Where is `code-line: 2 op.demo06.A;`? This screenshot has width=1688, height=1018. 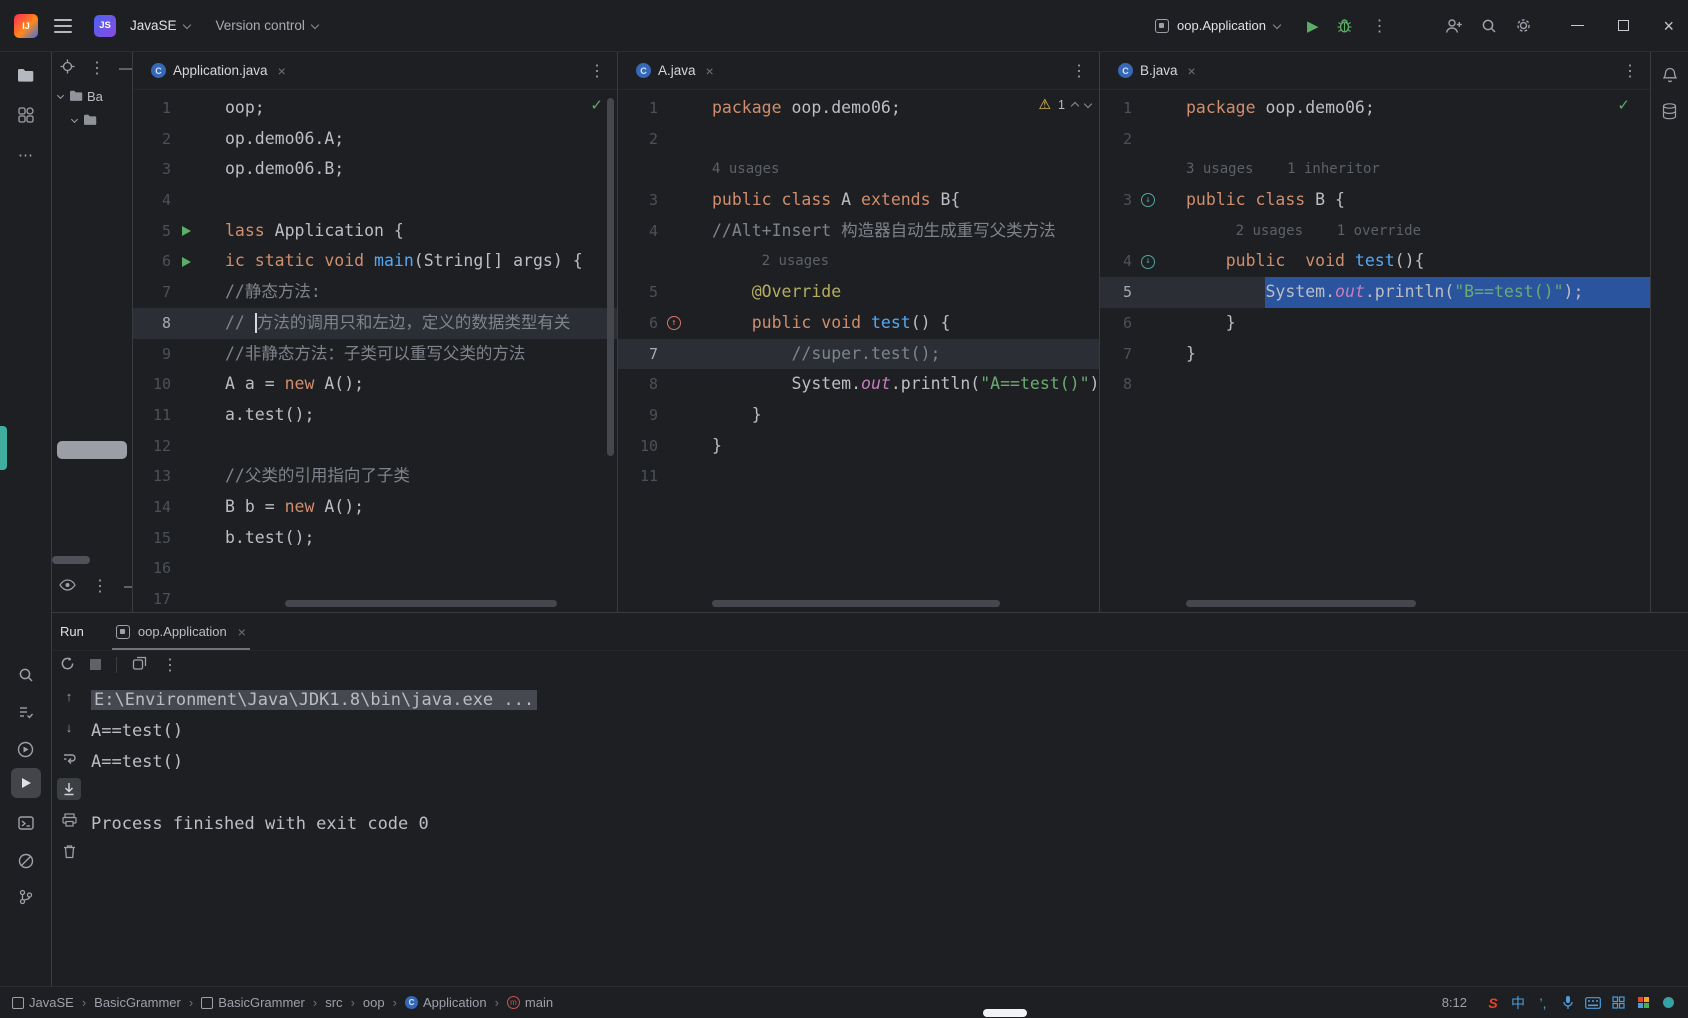 code-line: 2 op.demo06.A; is located at coordinates (375, 139).